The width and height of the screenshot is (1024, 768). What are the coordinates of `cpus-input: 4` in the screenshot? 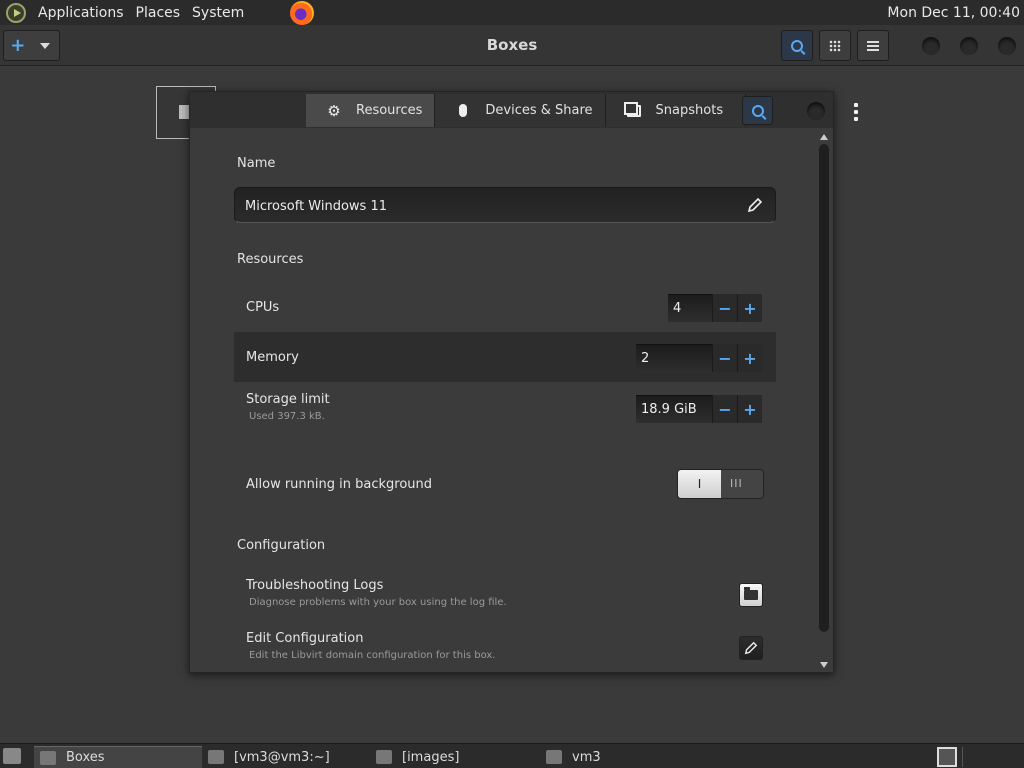 It's located at (690, 308).